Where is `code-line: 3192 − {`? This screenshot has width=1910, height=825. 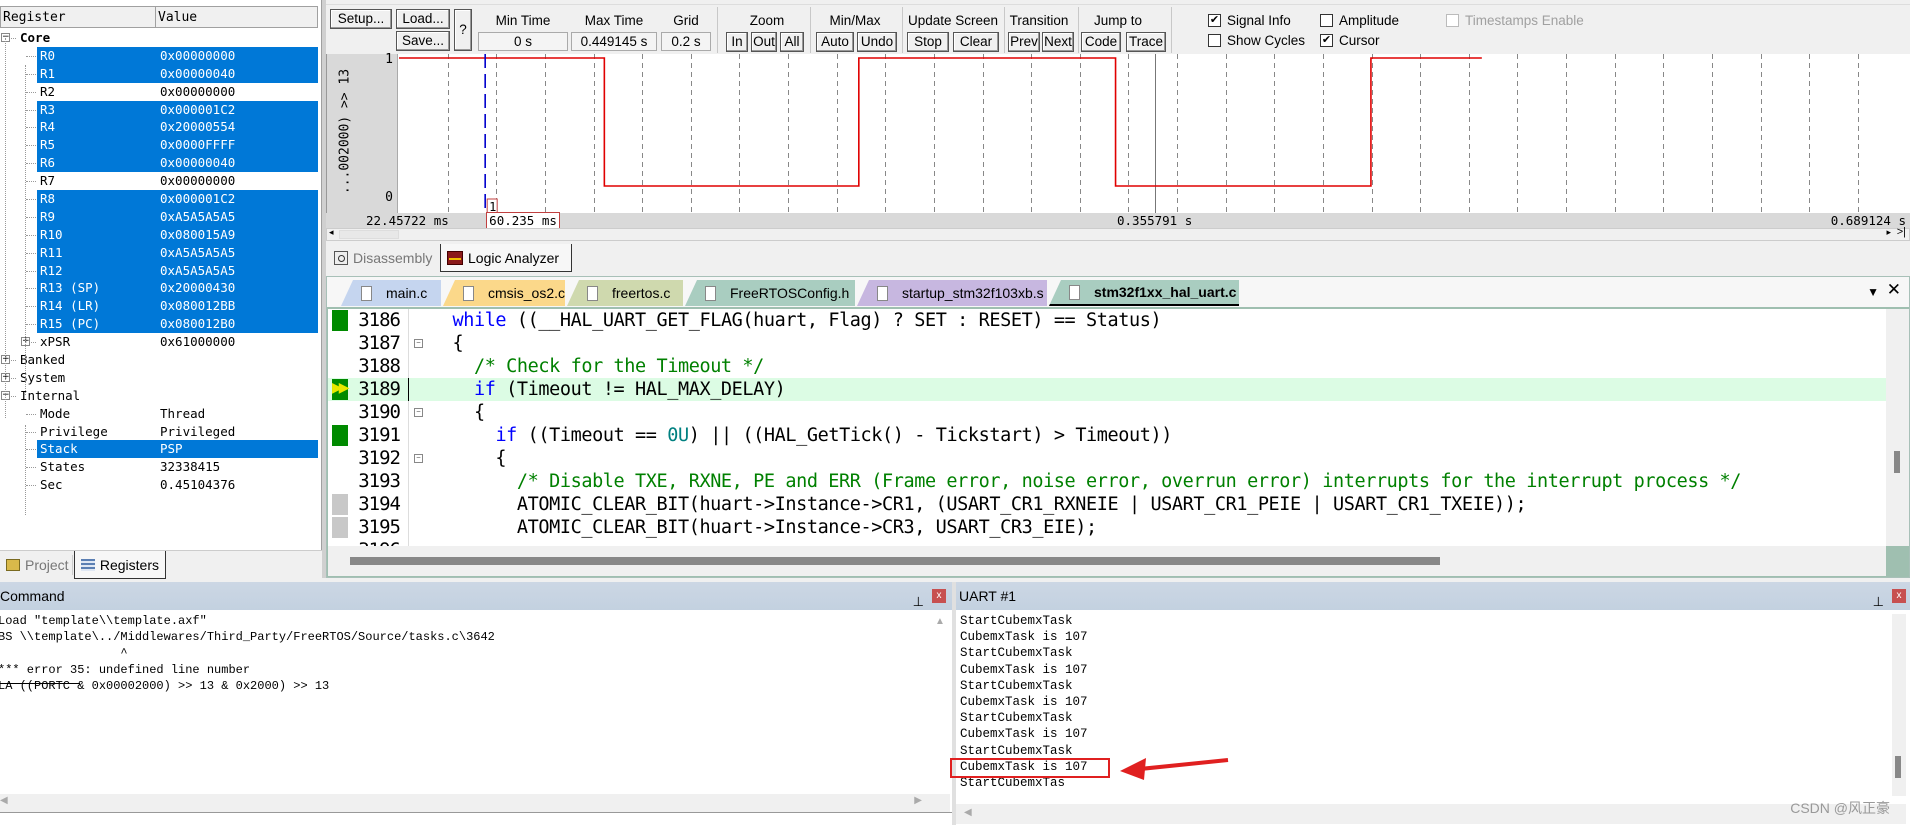
code-line: 3192 − { is located at coordinates (1107, 458).